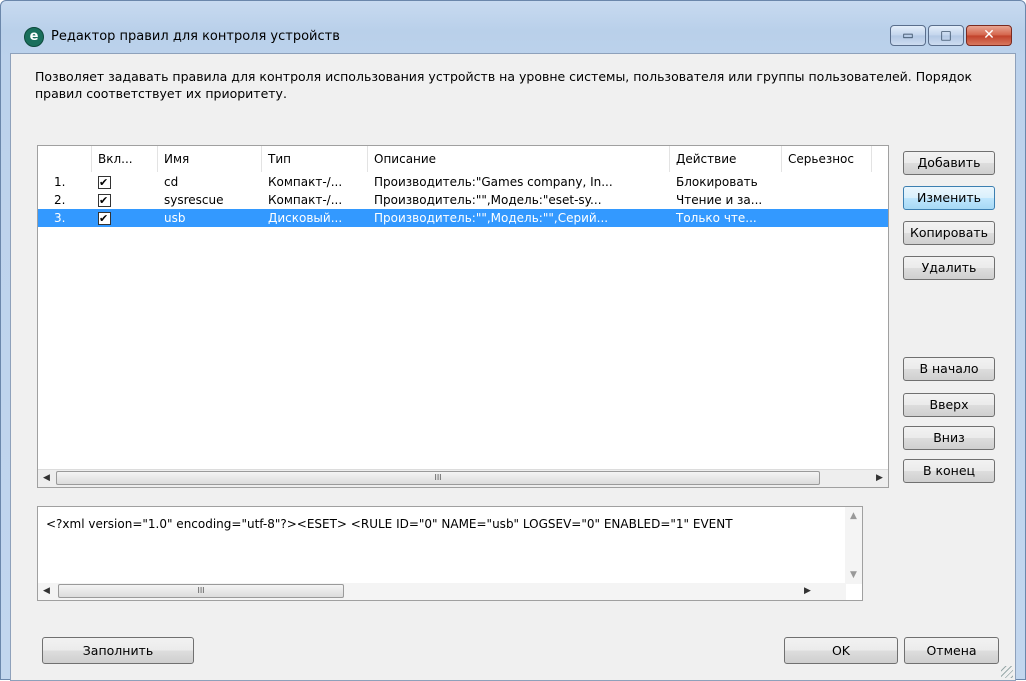 This screenshot has width=1026, height=681. I want to click on close-icon: ✕, so click(989, 35).